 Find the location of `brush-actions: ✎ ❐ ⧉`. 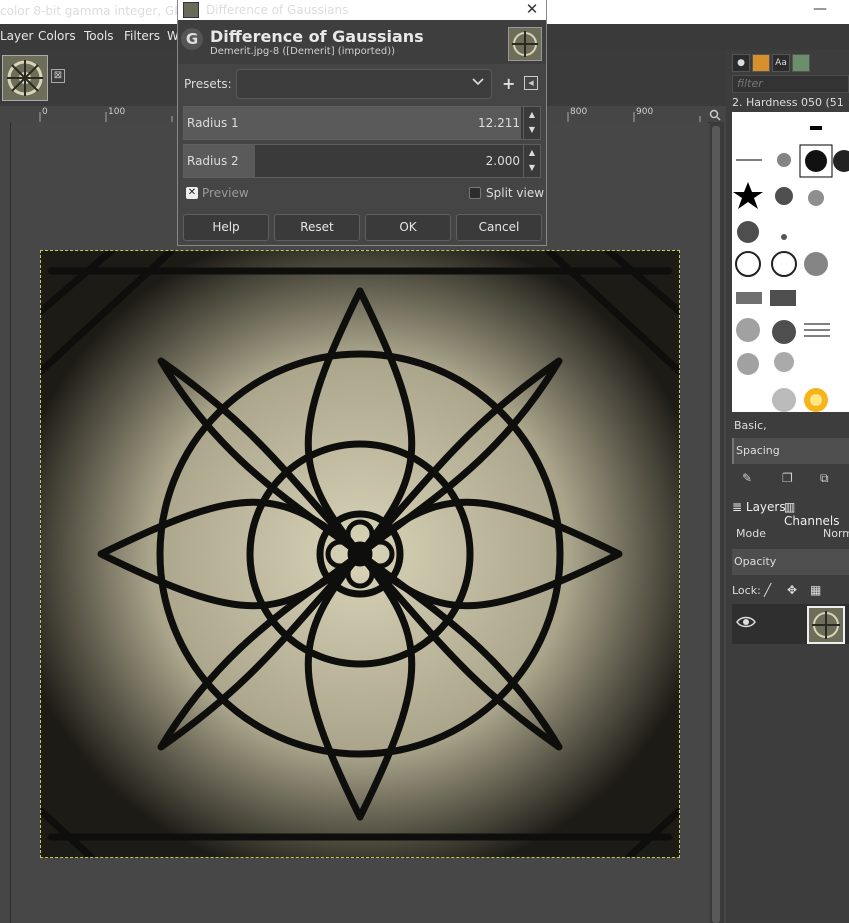

brush-actions: ✎ ❐ ⧉ is located at coordinates (793, 479).